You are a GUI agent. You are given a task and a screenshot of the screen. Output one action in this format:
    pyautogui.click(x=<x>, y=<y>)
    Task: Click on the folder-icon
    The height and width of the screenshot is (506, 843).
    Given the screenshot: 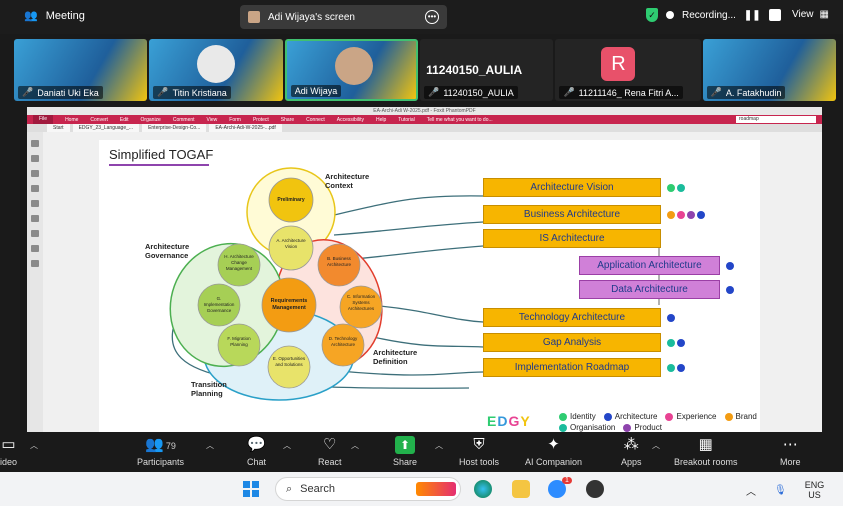 What is the action you would take?
    pyautogui.click(x=521, y=489)
    